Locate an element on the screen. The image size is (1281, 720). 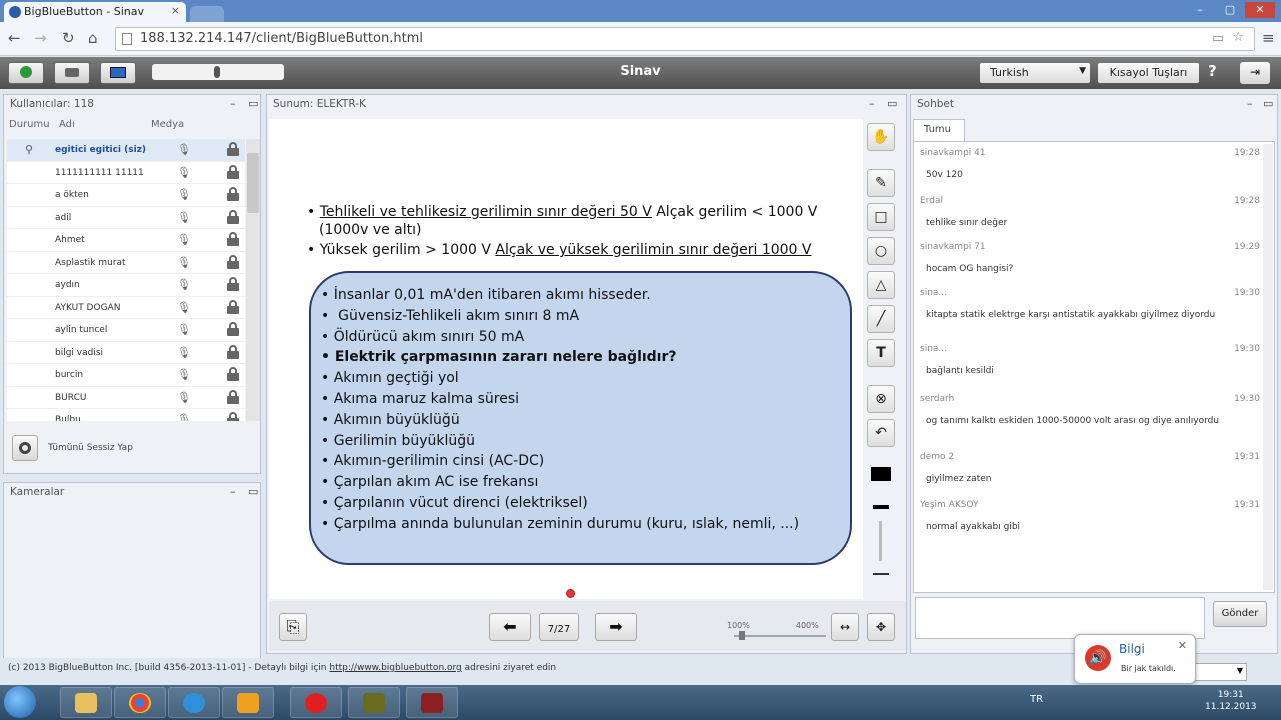
undo-icon: ↶ is located at coordinates (881, 433).